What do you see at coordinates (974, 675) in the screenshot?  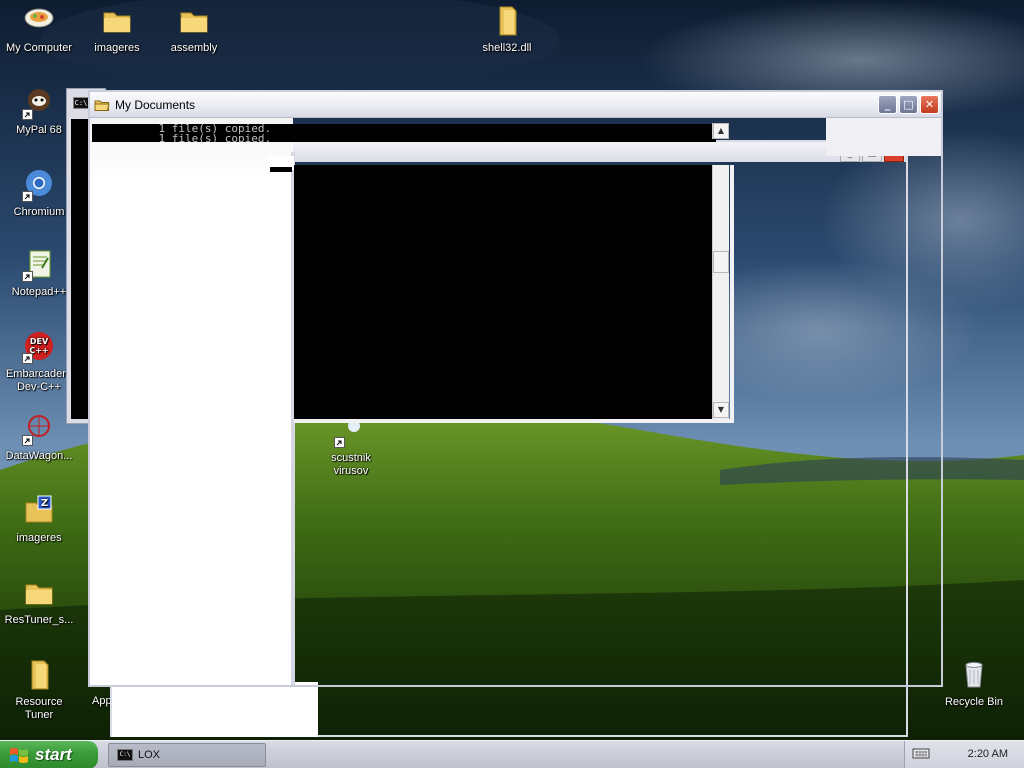 I see `recycle-bin-icon` at bounding box center [974, 675].